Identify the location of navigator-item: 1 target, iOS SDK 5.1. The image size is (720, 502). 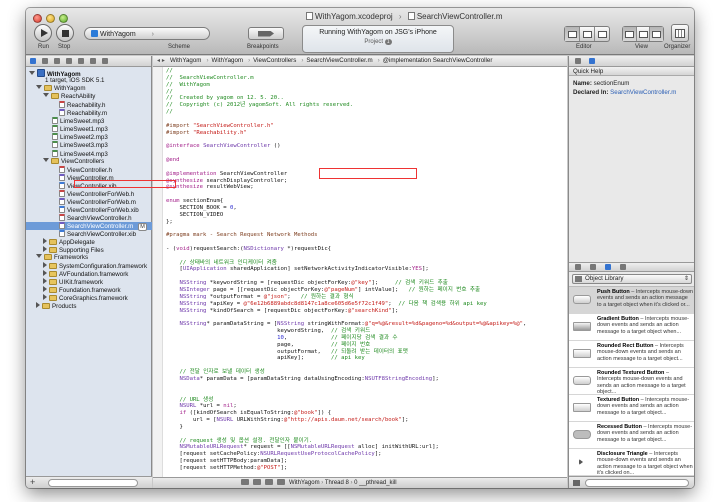
(89, 81).